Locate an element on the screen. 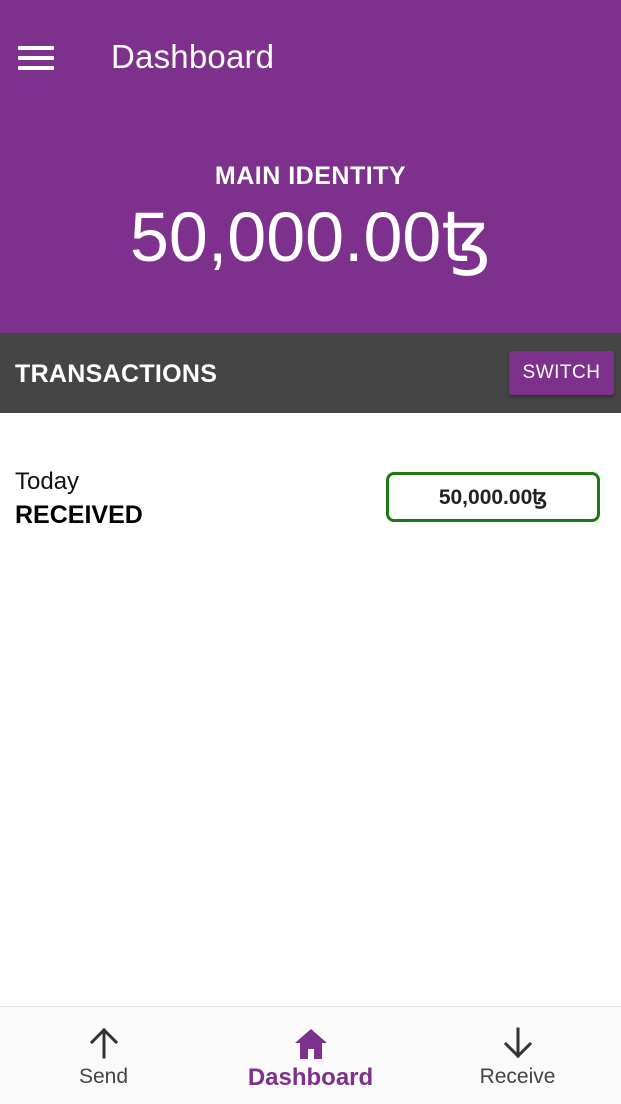 The width and height of the screenshot is (621, 1104). bottom-navigation: Send Dashboard Receive is located at coordinates (310, 1055).